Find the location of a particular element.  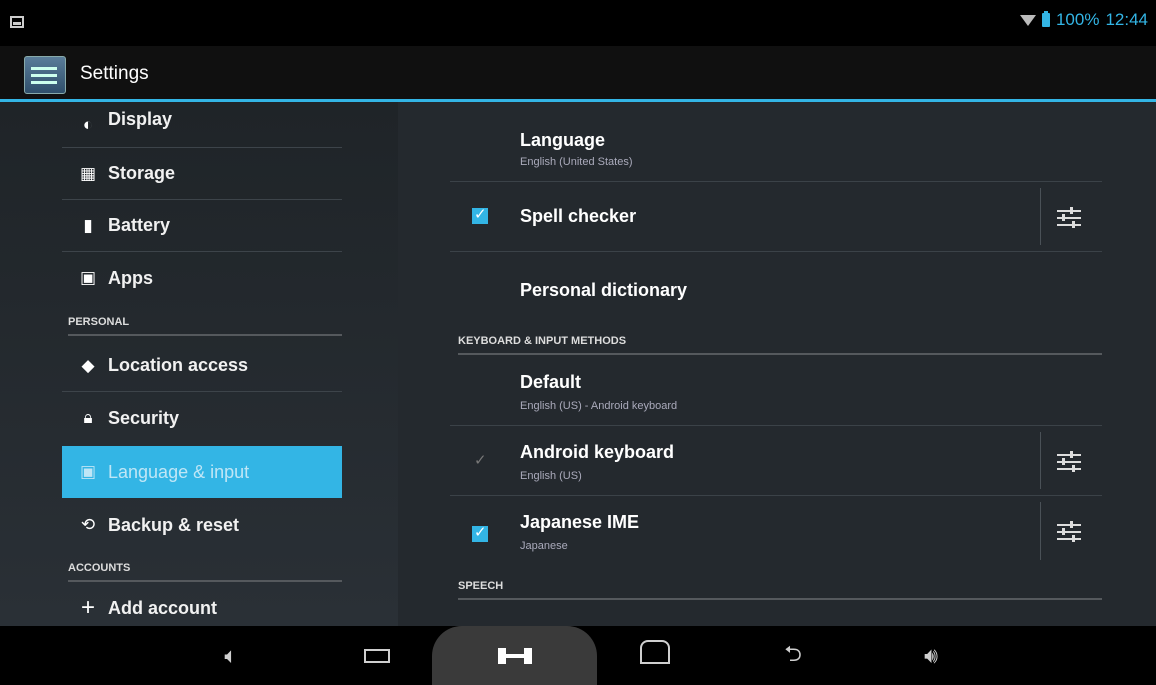

sidebar-item-language-input: ▣ Language & input is located at coordinates (202, 472).